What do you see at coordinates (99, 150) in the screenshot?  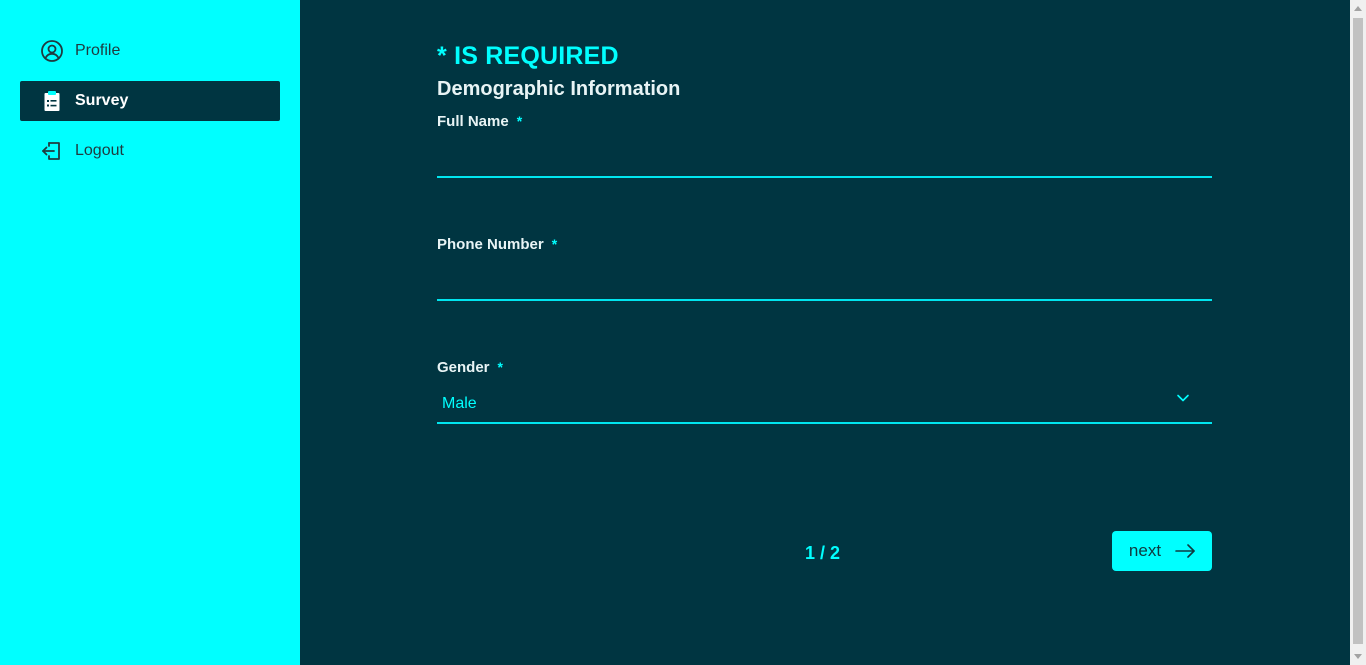 I see `sidebar-item-label: Logout` at bounding box center [99, 150].